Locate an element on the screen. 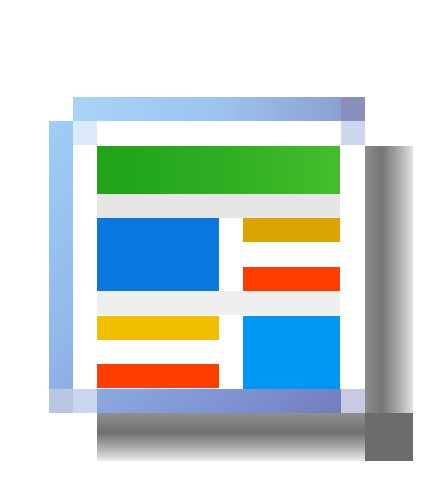 Image resolution: width=438 pixels, height=486 pixels. icon-header-bar is located at coordinates (218, 170).